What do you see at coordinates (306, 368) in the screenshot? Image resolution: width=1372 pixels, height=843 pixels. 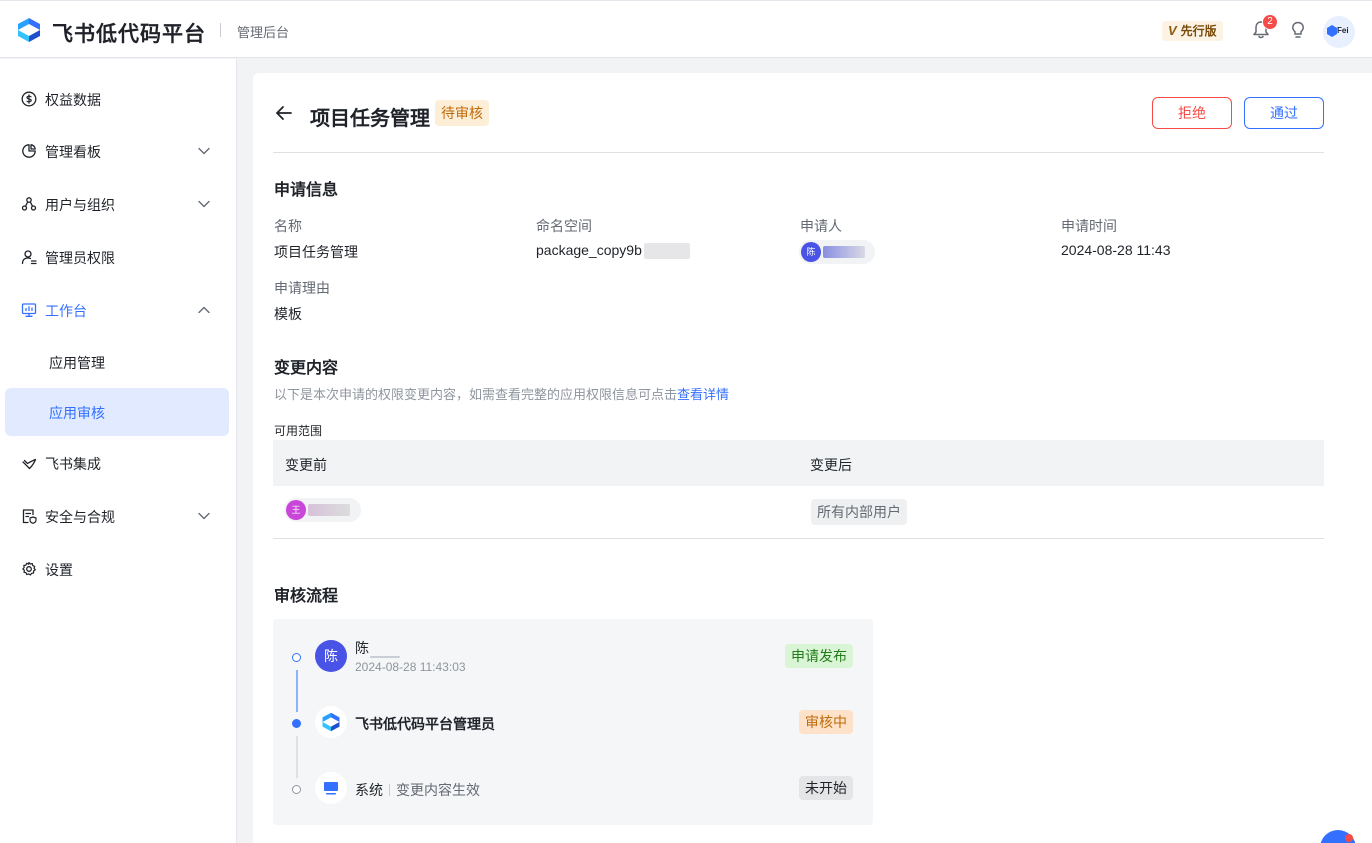 I see `section-title-changes: 变更内容` at bounding box center [306, 368].